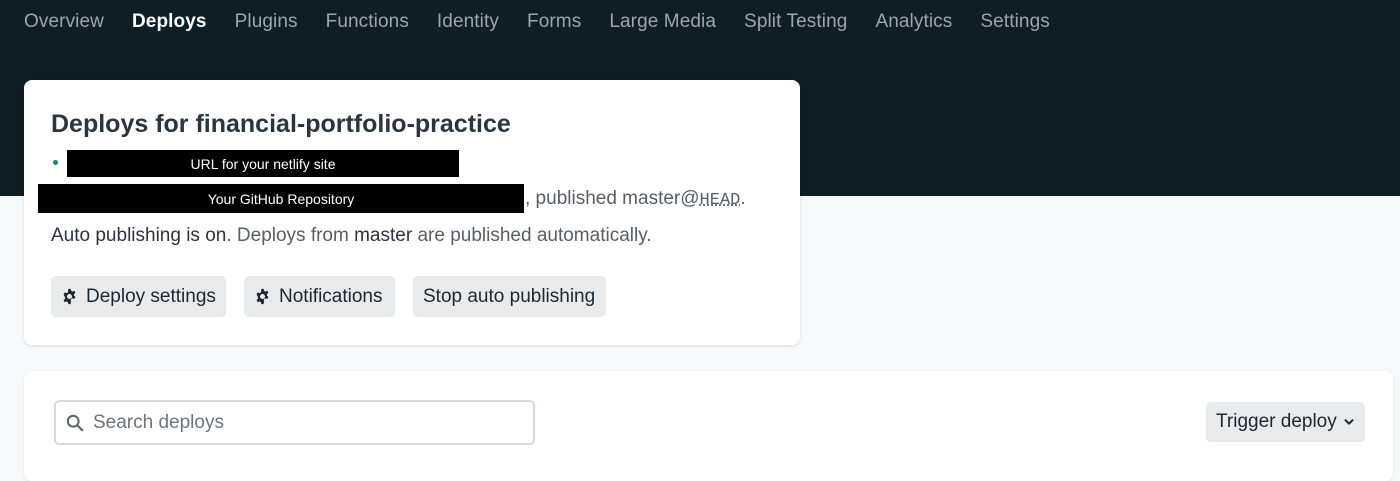  I want to click on repo-redaction: Your GitHub Repository, so click(281, 198).